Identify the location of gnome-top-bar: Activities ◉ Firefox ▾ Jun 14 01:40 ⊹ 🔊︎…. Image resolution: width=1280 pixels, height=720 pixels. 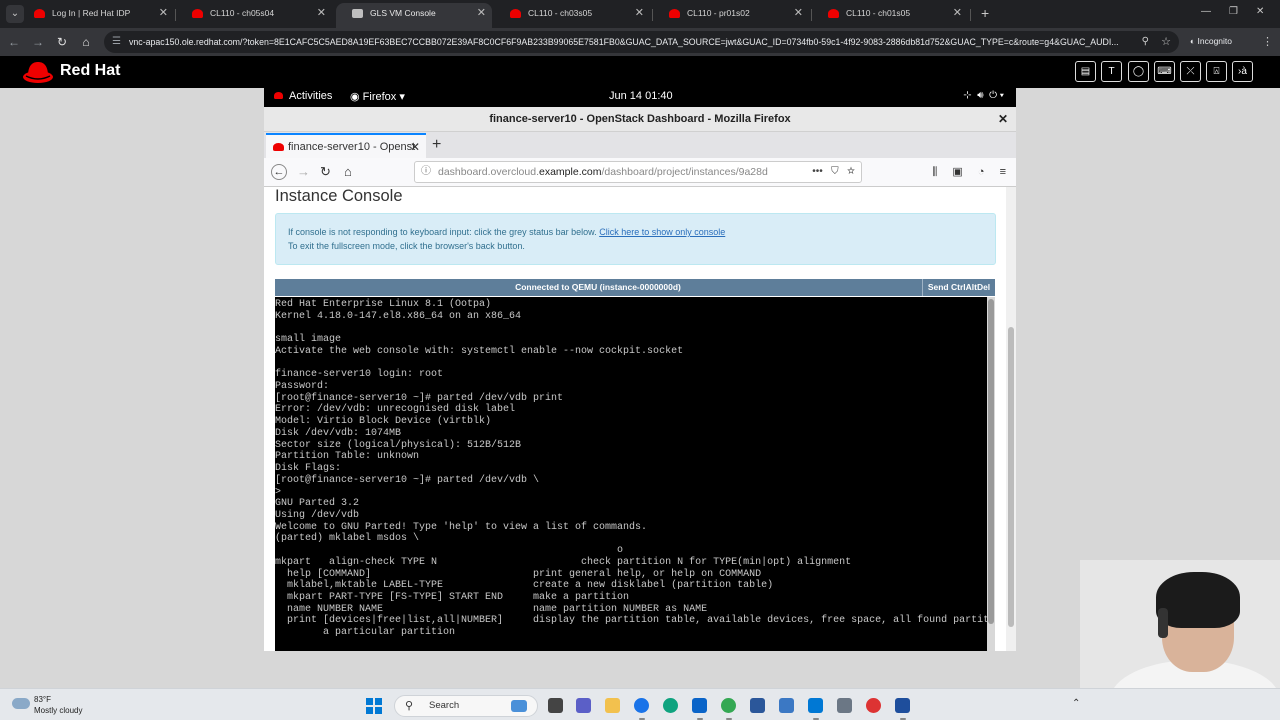
(640, 97).